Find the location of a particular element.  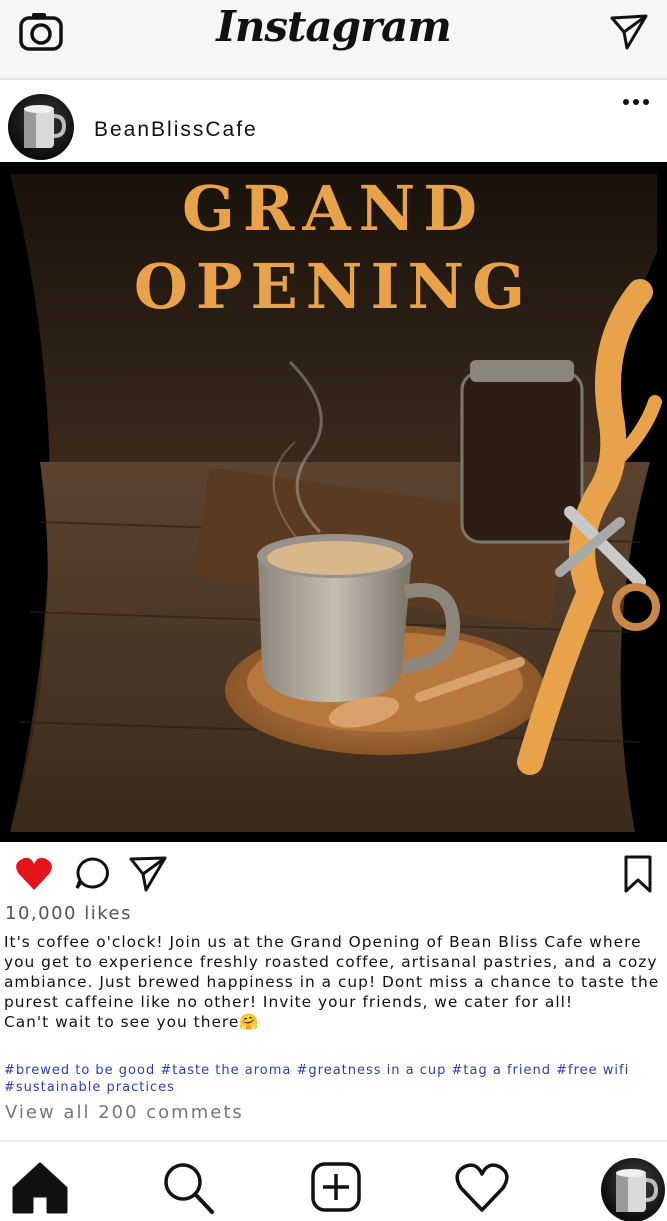

home-icon is located at coordinates (40, 1188).